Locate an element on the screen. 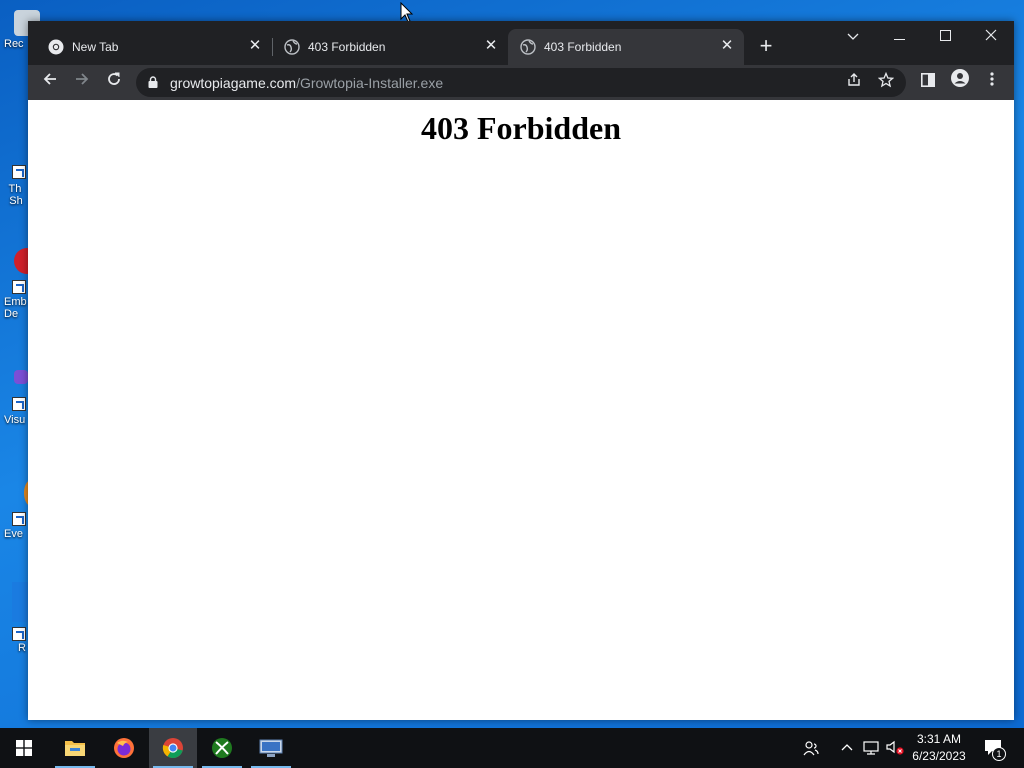 The image size is (1024, 768). arrow-left-icon is located at coordinates (49, 79).